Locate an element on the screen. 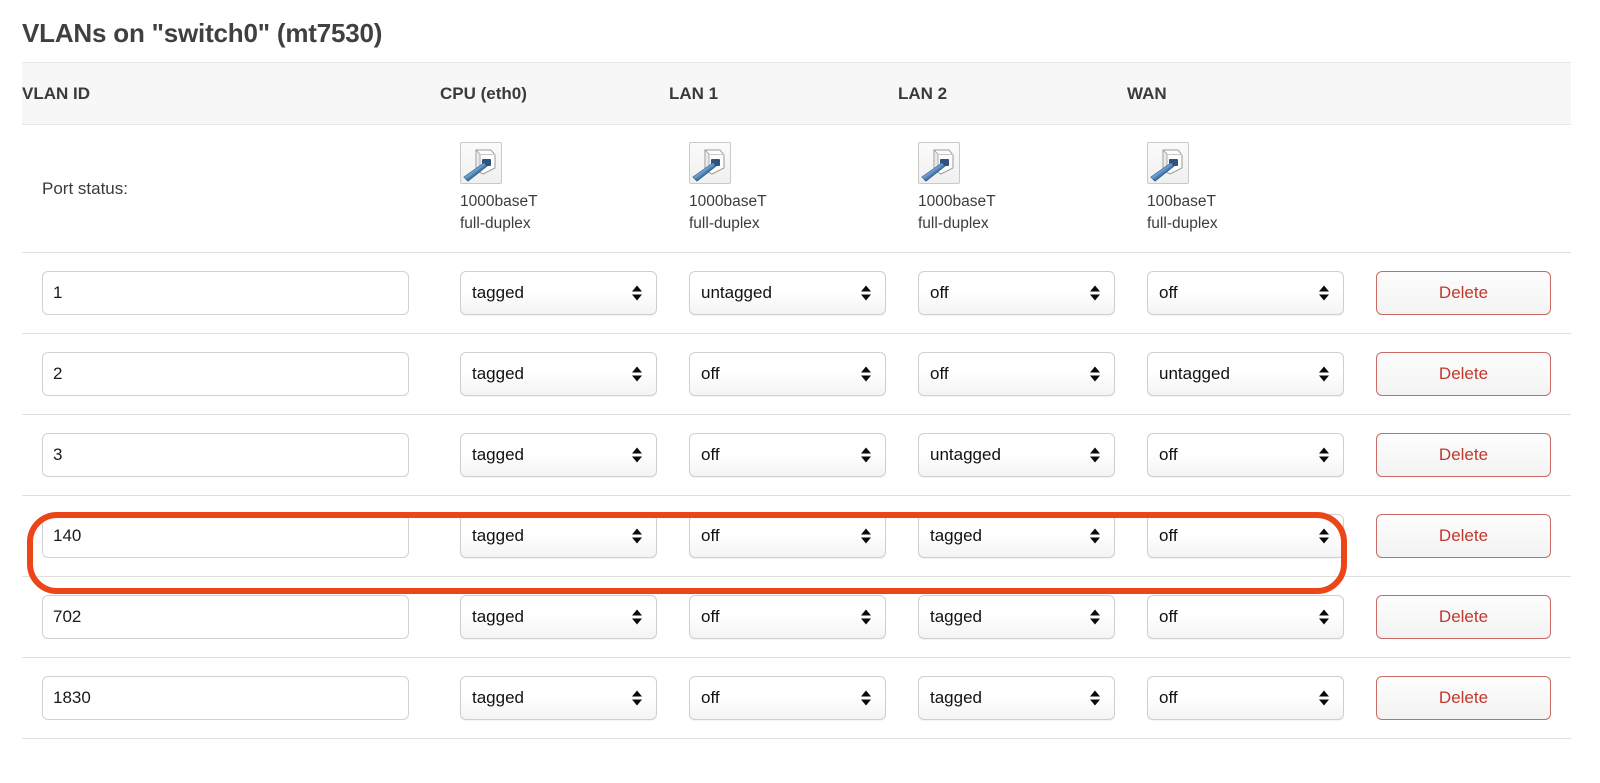 This screenshot has height=783, width=1600. port-status-cell-cpu: 1000baseT full-duplex is located at coordinates (554, 188).